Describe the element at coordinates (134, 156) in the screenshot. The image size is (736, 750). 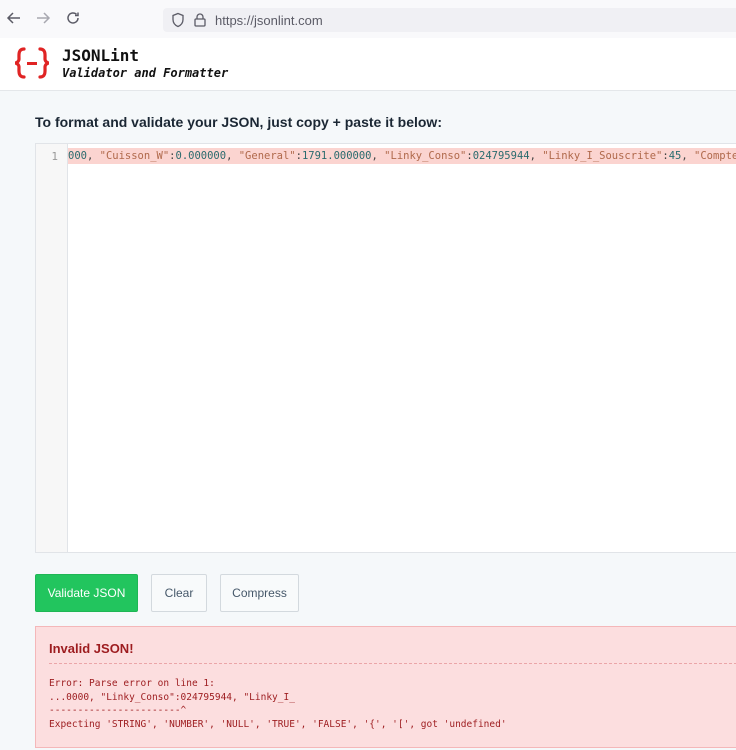
I see `code-token-str: "Cuisson_W"` at that location.